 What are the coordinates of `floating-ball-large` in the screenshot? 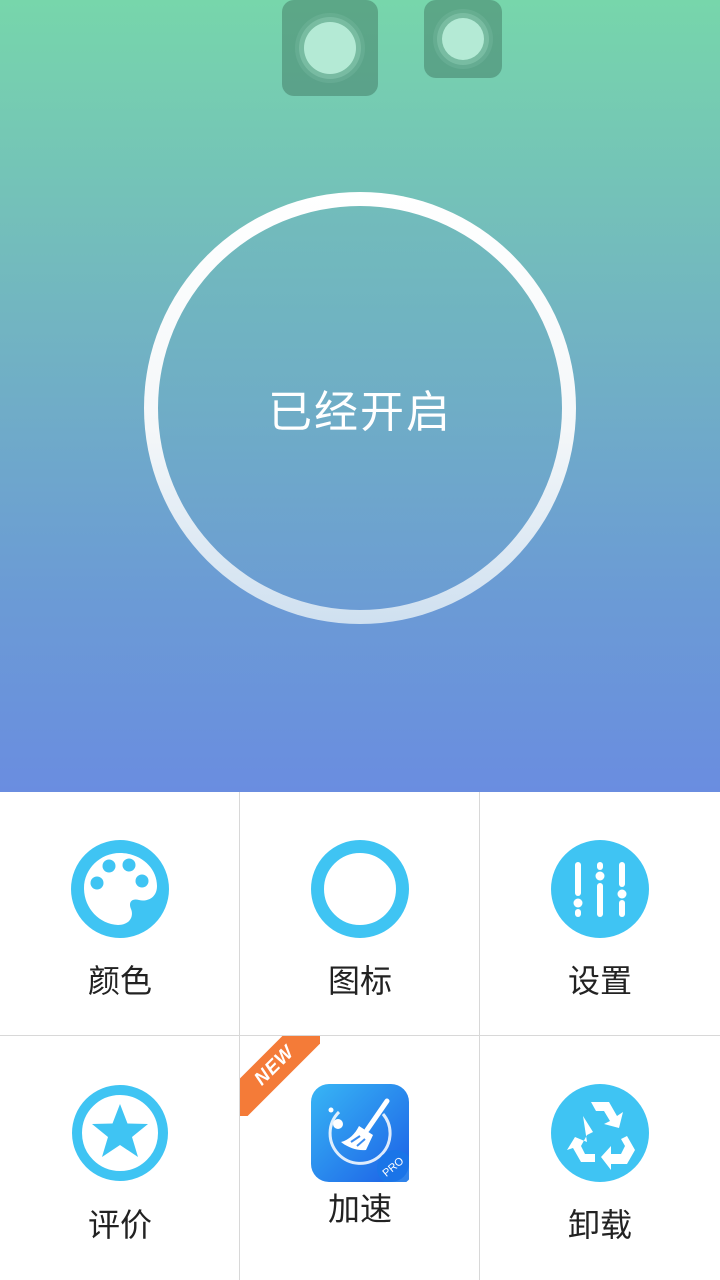 It's located at (330, 48).